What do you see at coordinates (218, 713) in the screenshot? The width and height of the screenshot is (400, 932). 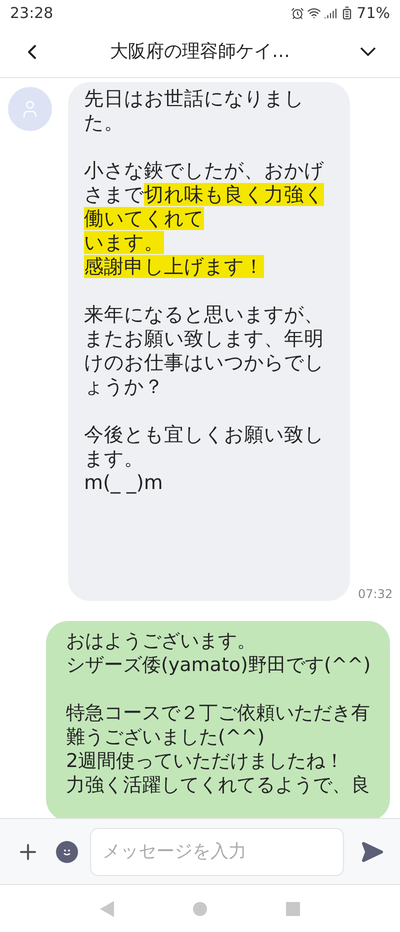 I see `message-line: 特急コースで２丁ご依頼いただき有` at bounding box center [218, 713].